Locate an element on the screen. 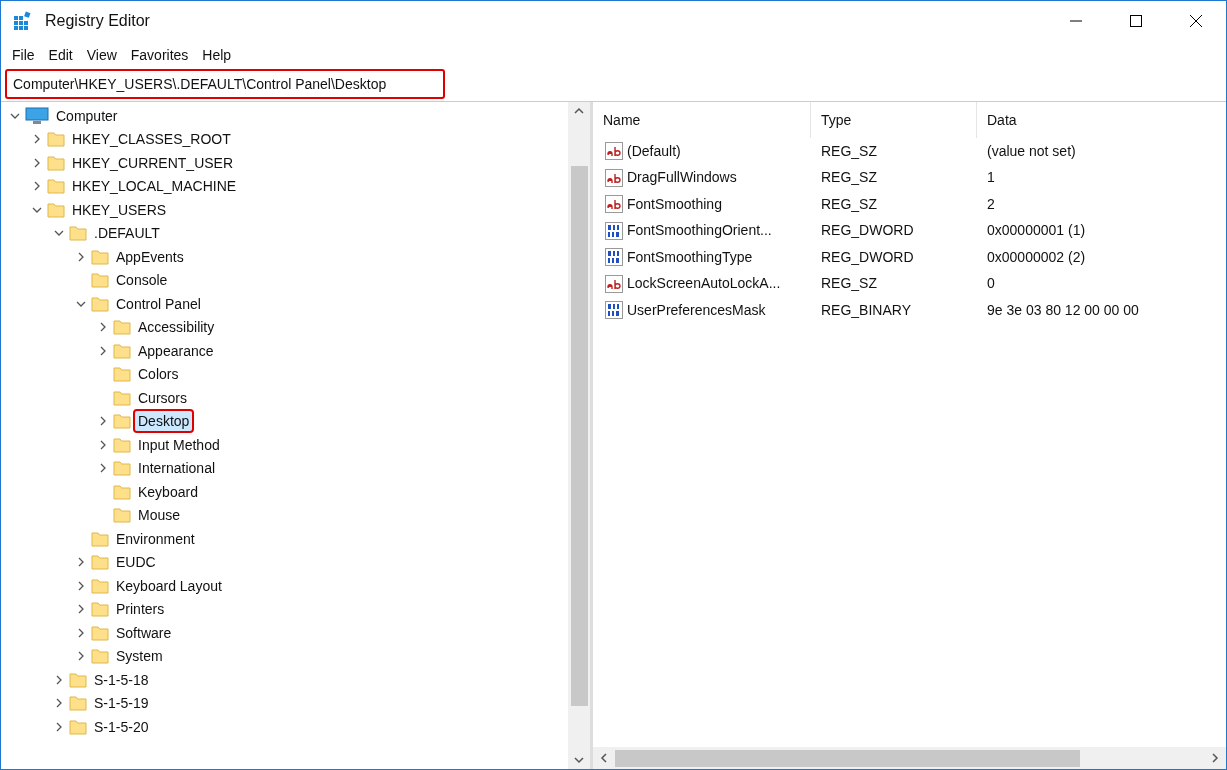  tree-item: EUDC is located at coordinates (136, 562).